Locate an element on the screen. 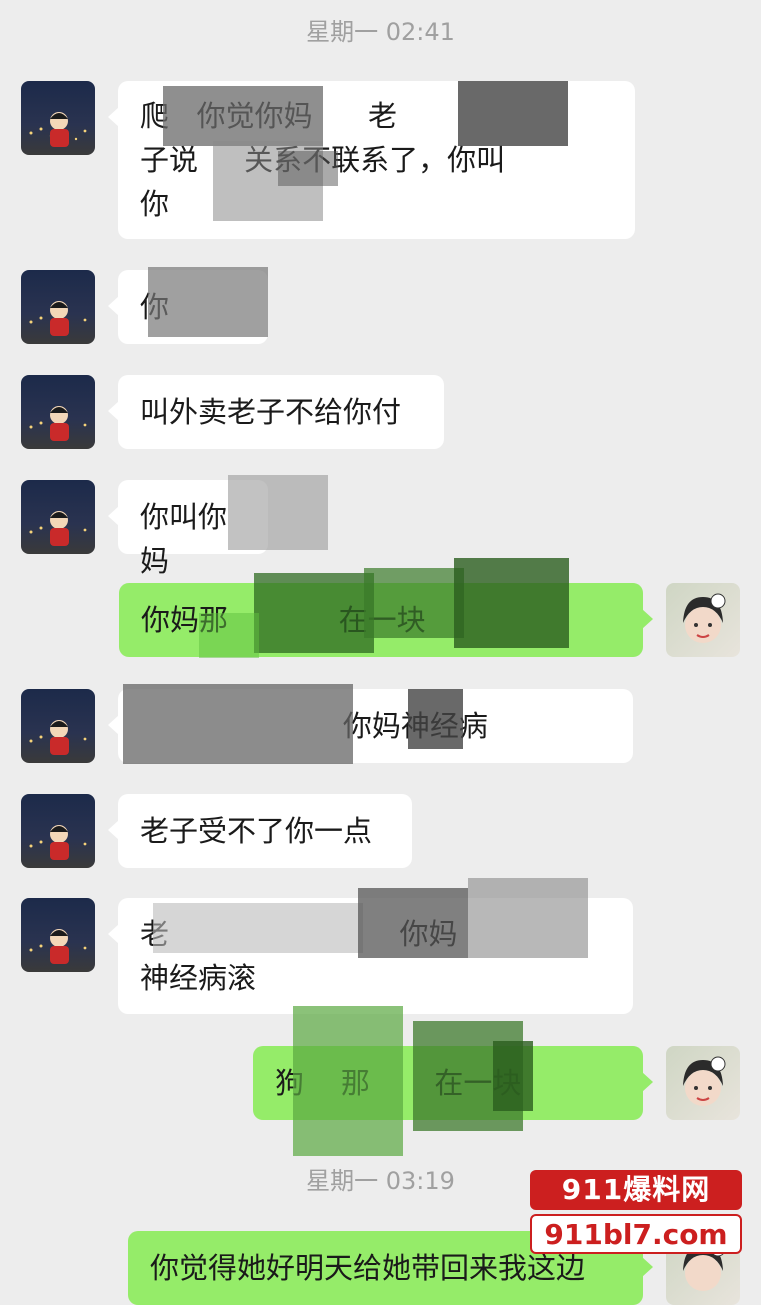 The width and height of the screenshot is (761, 1305). message-bubble-incoming: 老 你妈 神经病滚 is located at coordinates (370, 946).